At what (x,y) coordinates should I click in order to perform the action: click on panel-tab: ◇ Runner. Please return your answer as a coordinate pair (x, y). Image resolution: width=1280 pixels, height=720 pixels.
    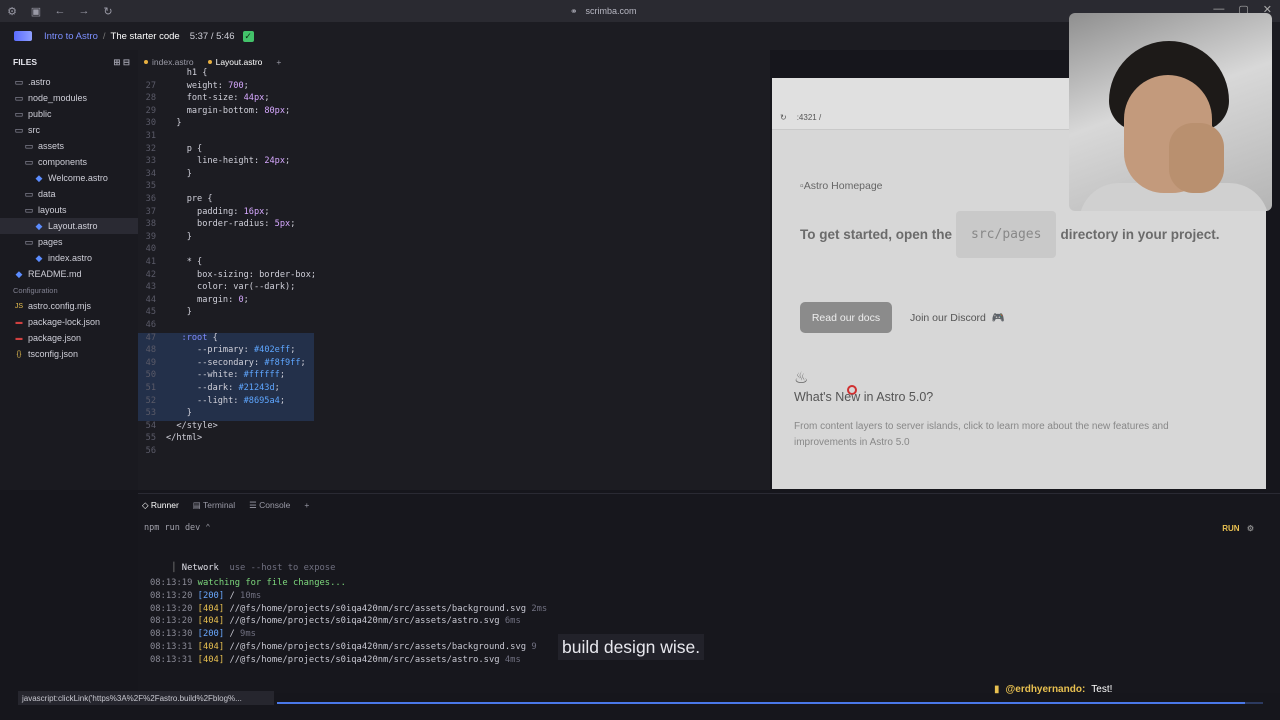
    Looking at the image, I should click on (160, 505).